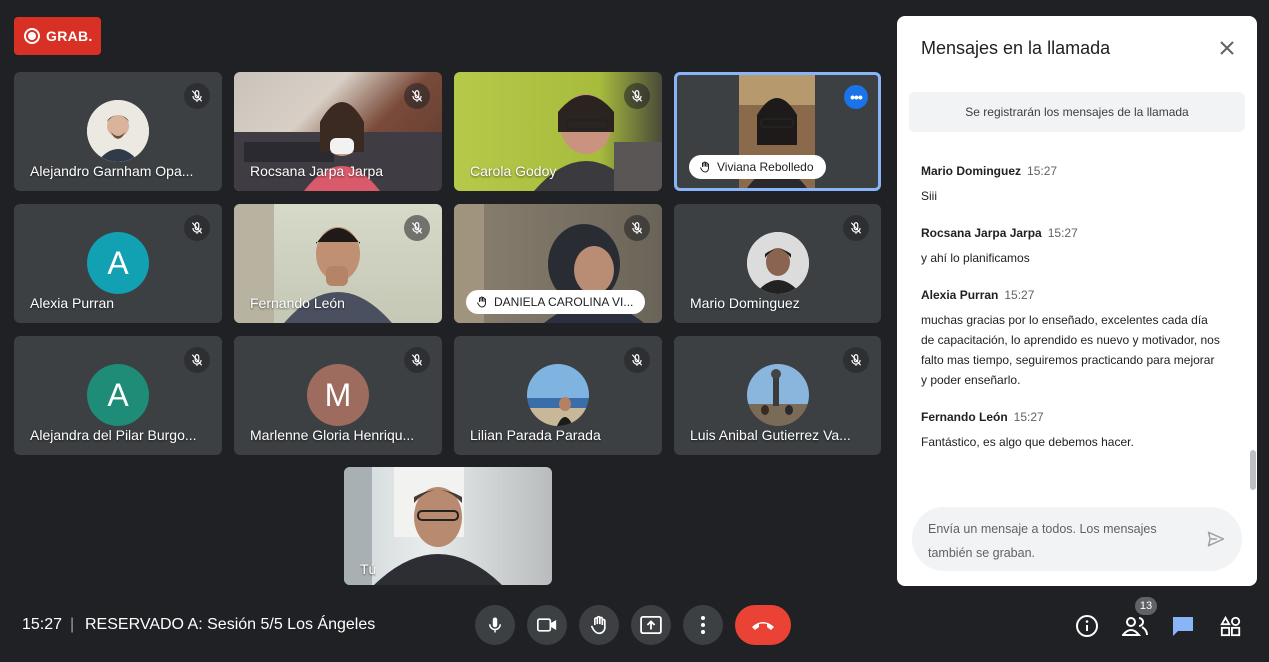  Describe the element at coordinates (297, 303) in the screenshot. I see `participant-name: Fernando León` at that location.